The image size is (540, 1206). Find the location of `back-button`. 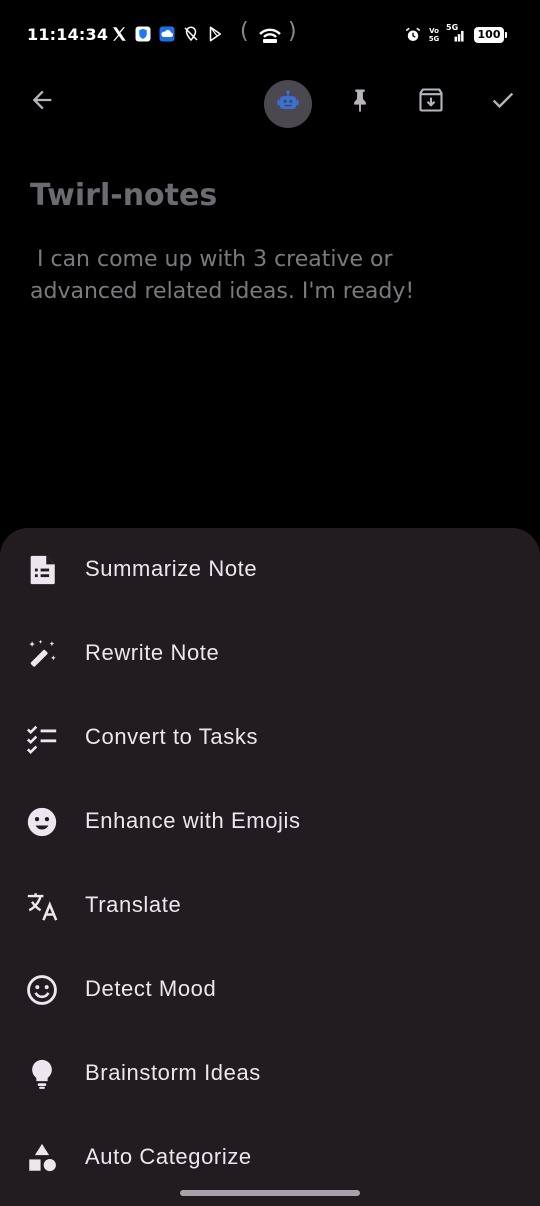

back-button is located at coordinates (42, 102).